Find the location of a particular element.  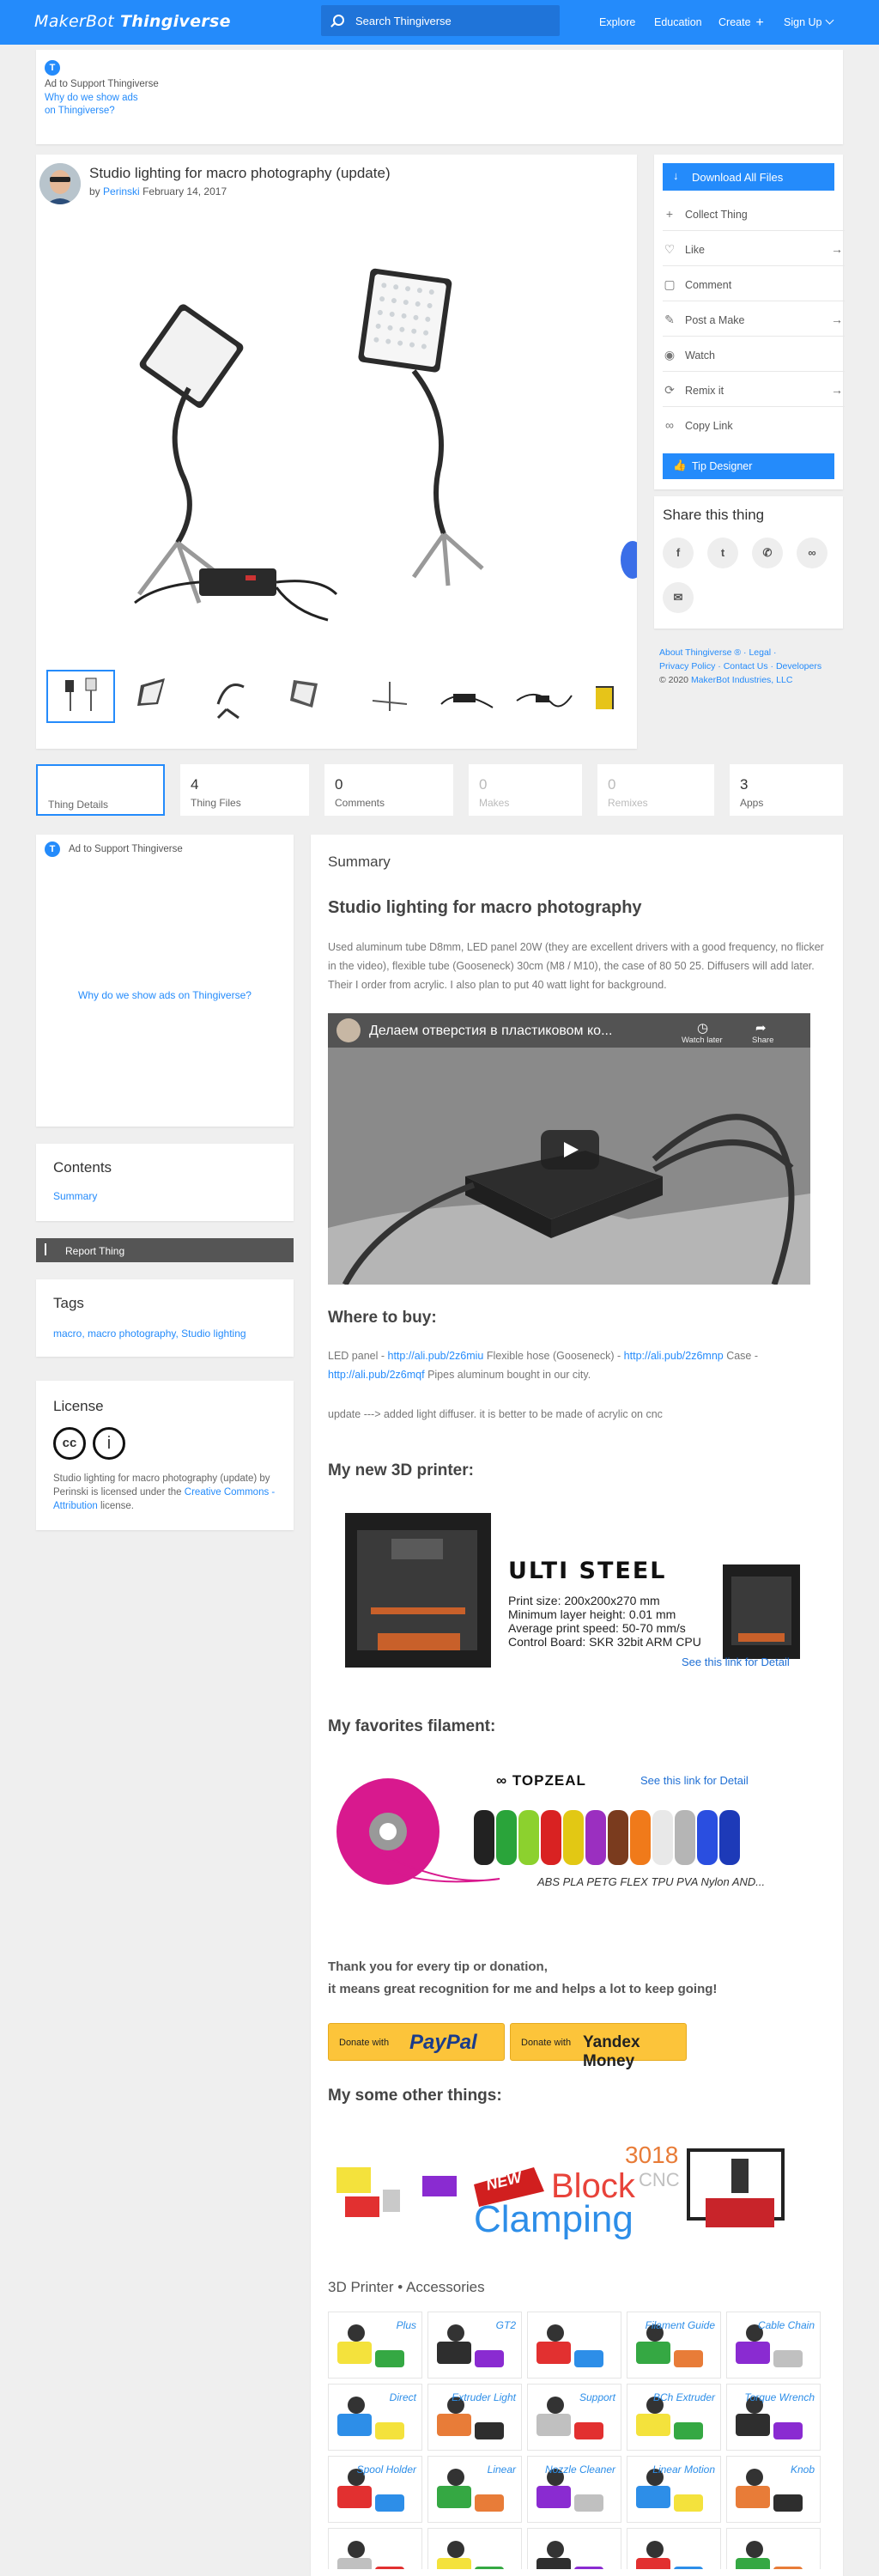

hose-link: http://ali.pub/2z6mnp is located at coordinates (674, 1356).